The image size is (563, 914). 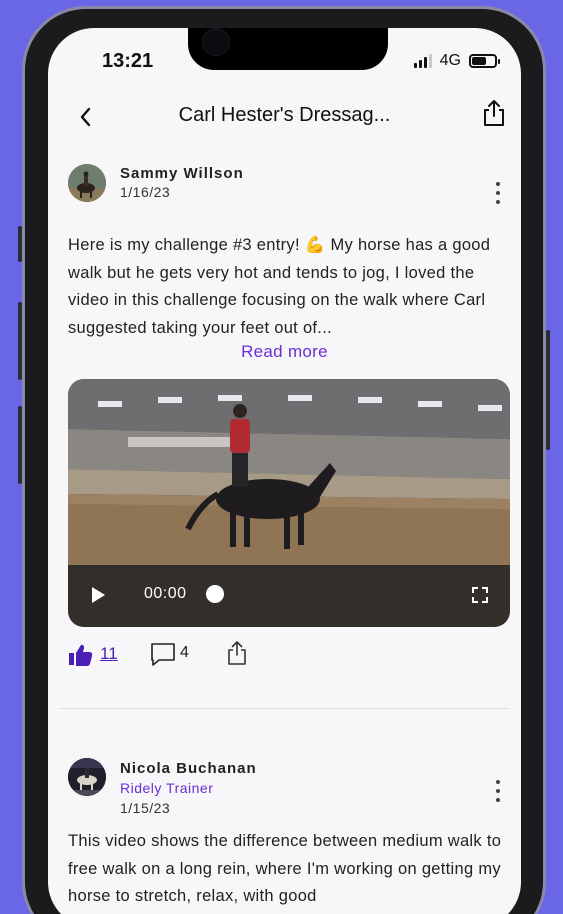 I want to click on status-time: 13:21, so click(x=128, y=61).